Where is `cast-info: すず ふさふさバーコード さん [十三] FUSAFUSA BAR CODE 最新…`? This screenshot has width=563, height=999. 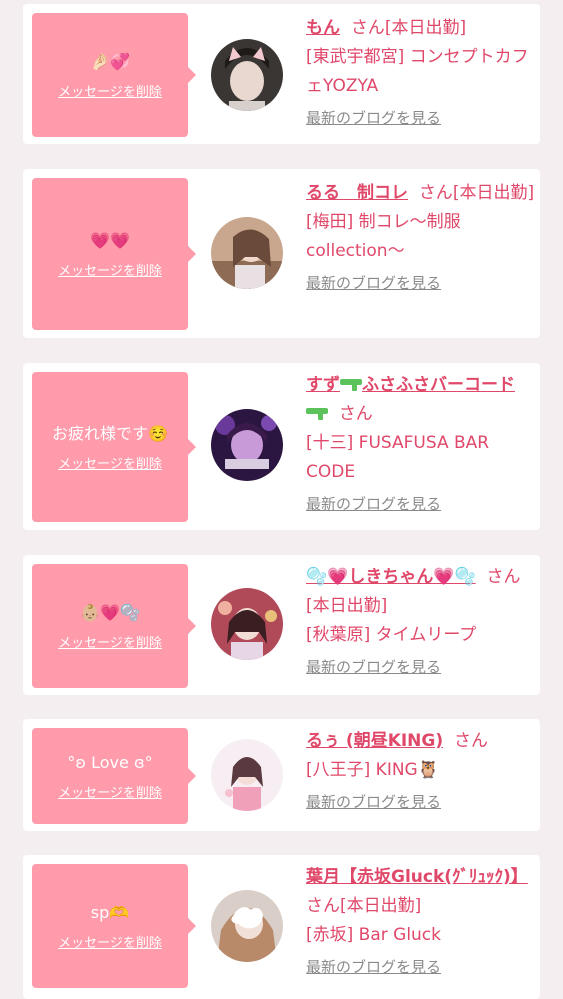
cast-info: すず ふさふさバーコード さん [十三] FUSAFUSA BAR CODE 最新… is located at coordinates (421, 443).